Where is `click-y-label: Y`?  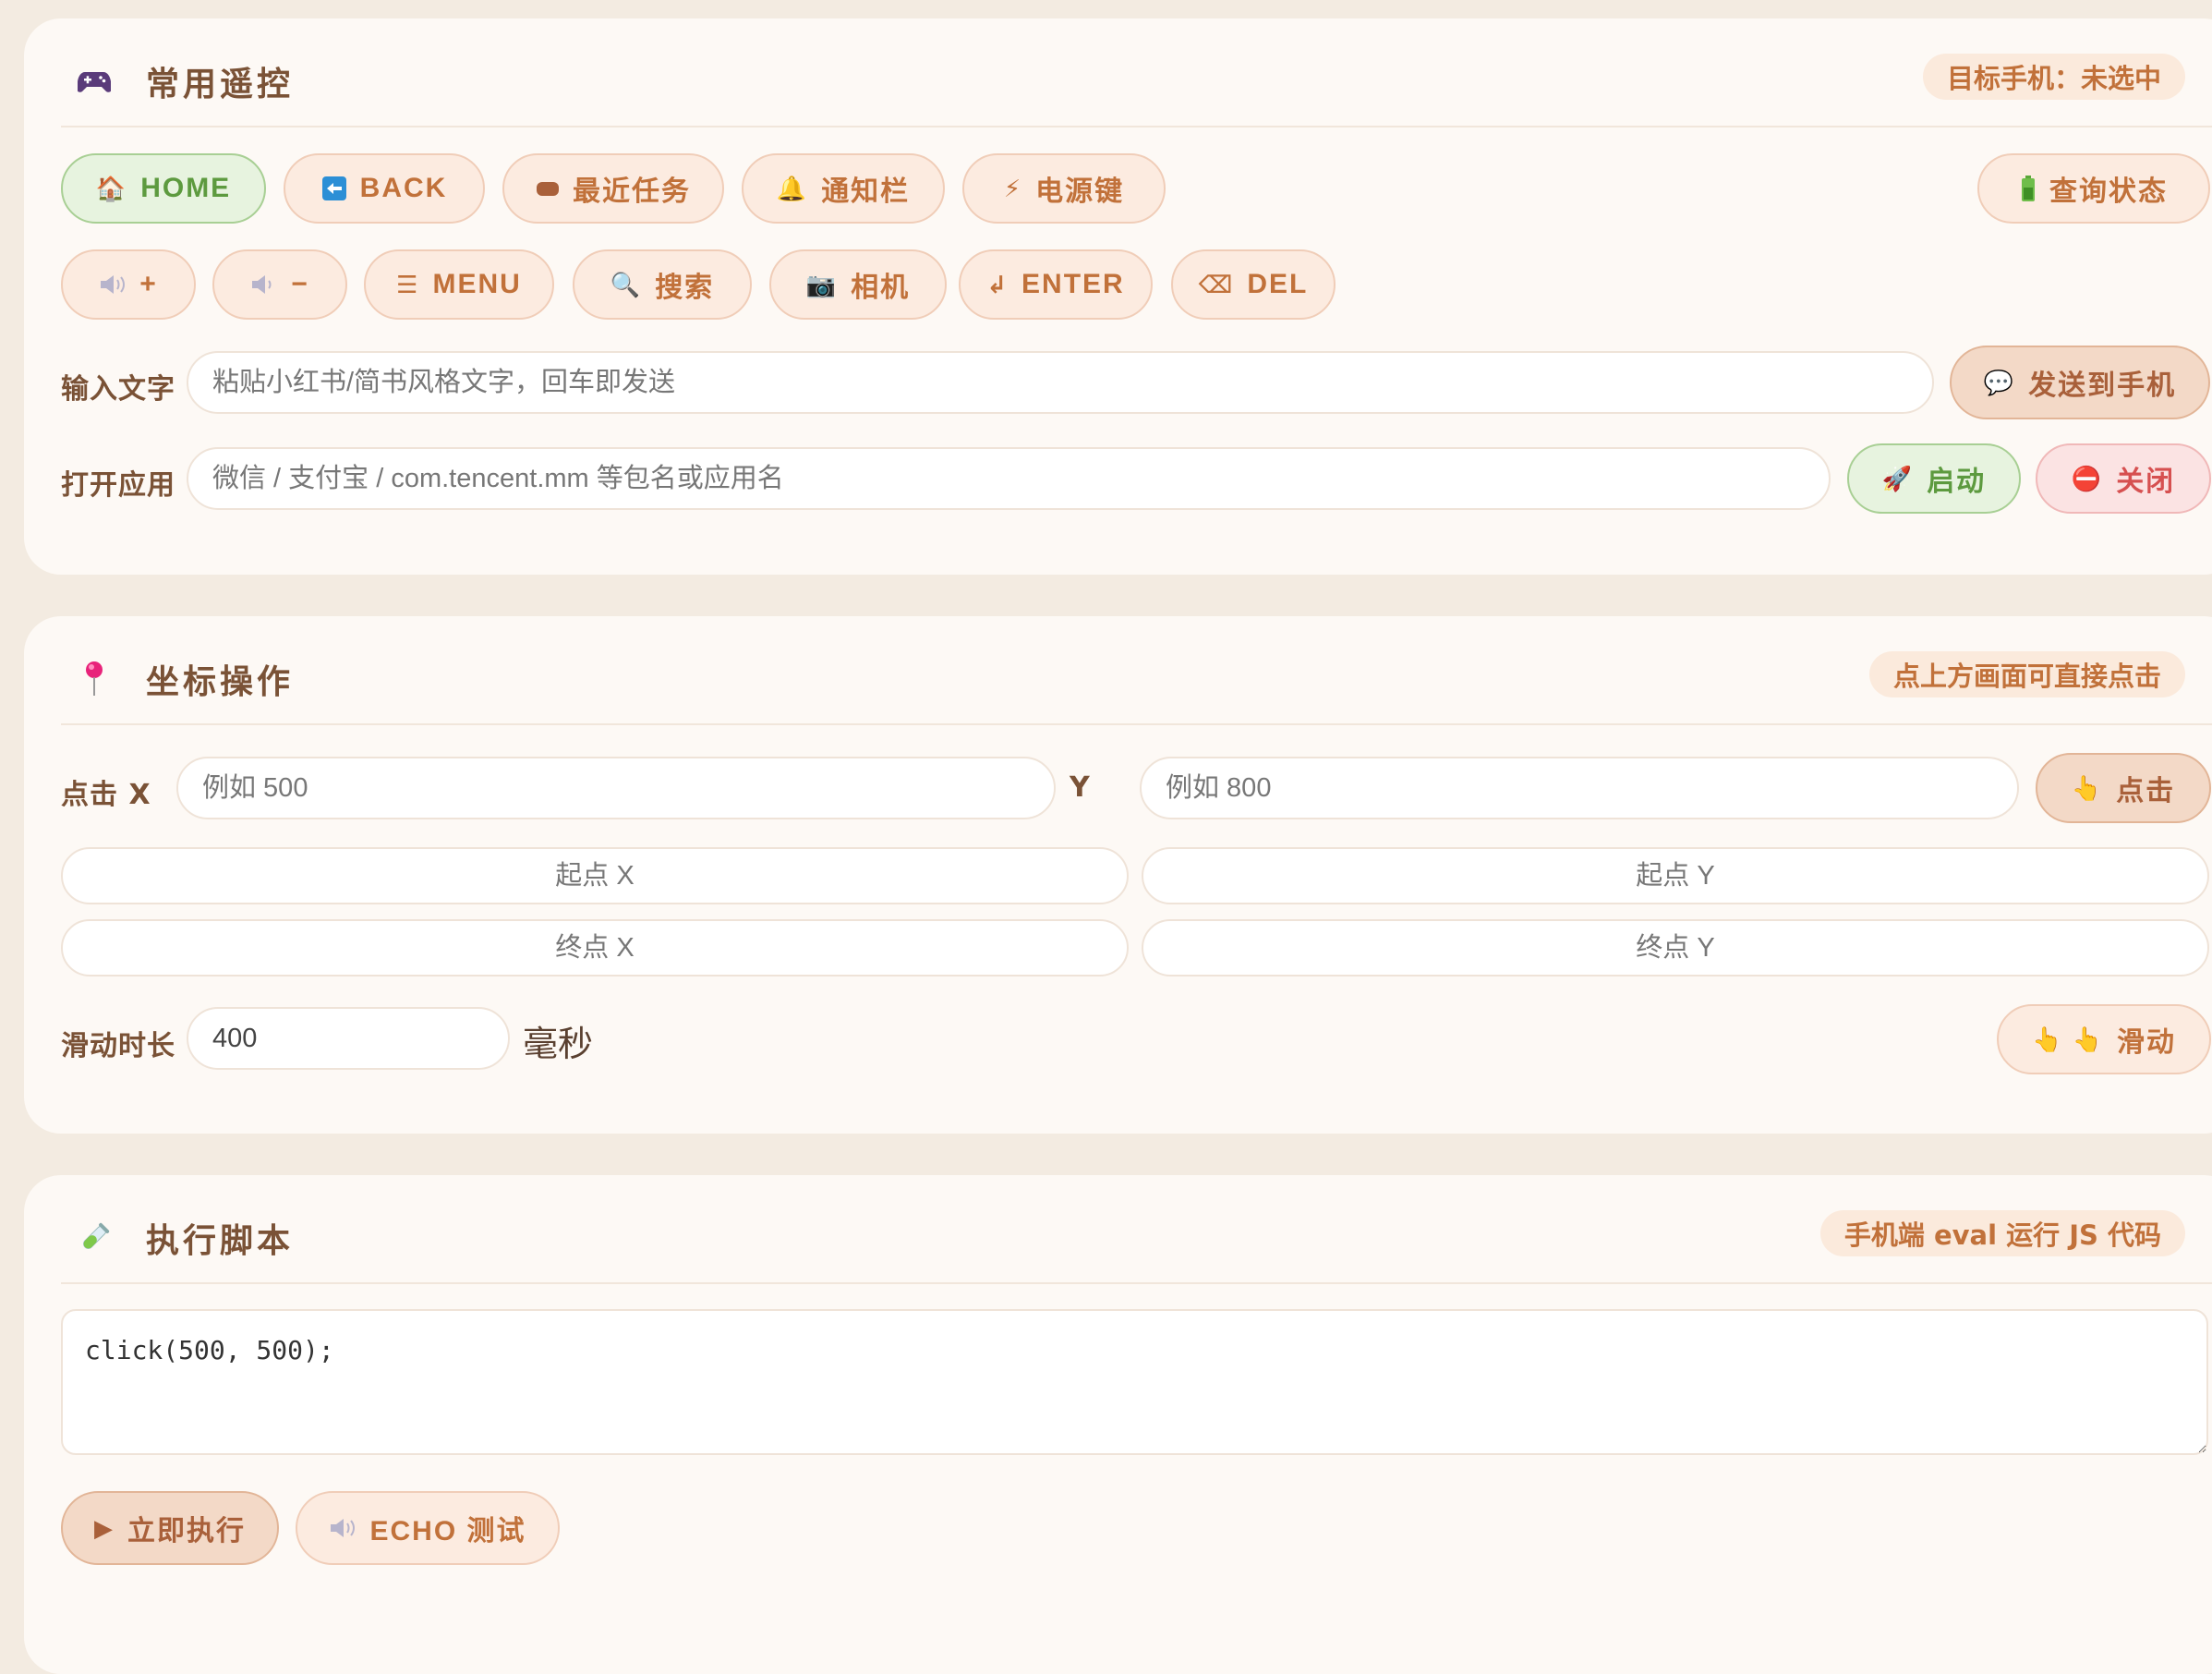 click-y-label: Y is located at coordinates (1080, 787).